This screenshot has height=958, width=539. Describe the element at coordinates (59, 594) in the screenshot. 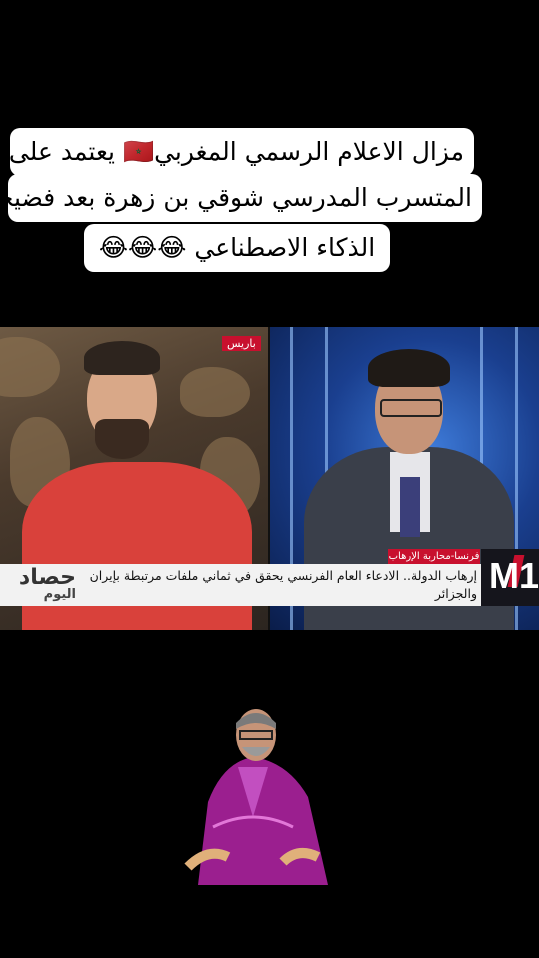

I see `program-logo-line2: اليوم` at that location.